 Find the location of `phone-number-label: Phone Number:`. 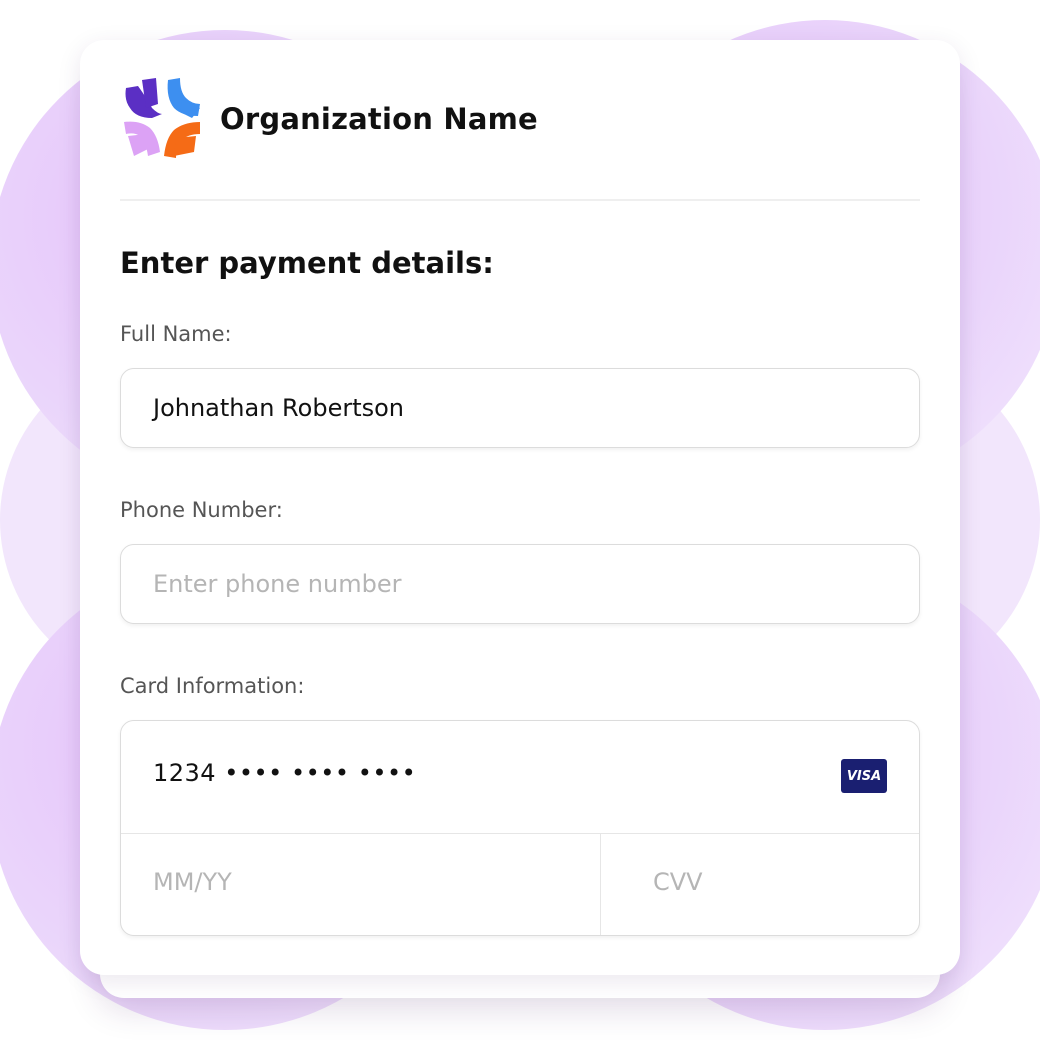

phone-number-label: Phone Number: is located at coordinates (201, 510).